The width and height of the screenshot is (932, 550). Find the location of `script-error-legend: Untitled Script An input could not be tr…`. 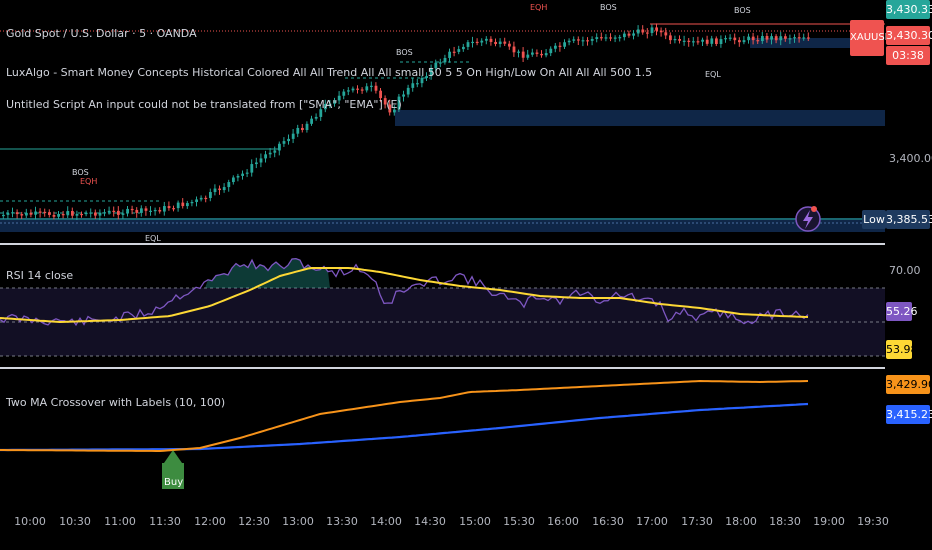

script-error-legend: Untitled Script An input could not be tr… is located at coordinates (204, 104).